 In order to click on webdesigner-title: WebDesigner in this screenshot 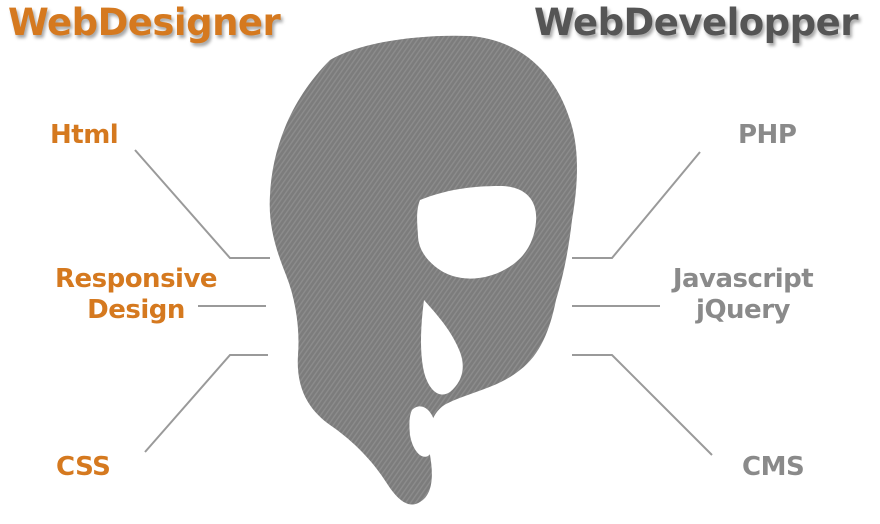, I will do `click(144, 22)`.